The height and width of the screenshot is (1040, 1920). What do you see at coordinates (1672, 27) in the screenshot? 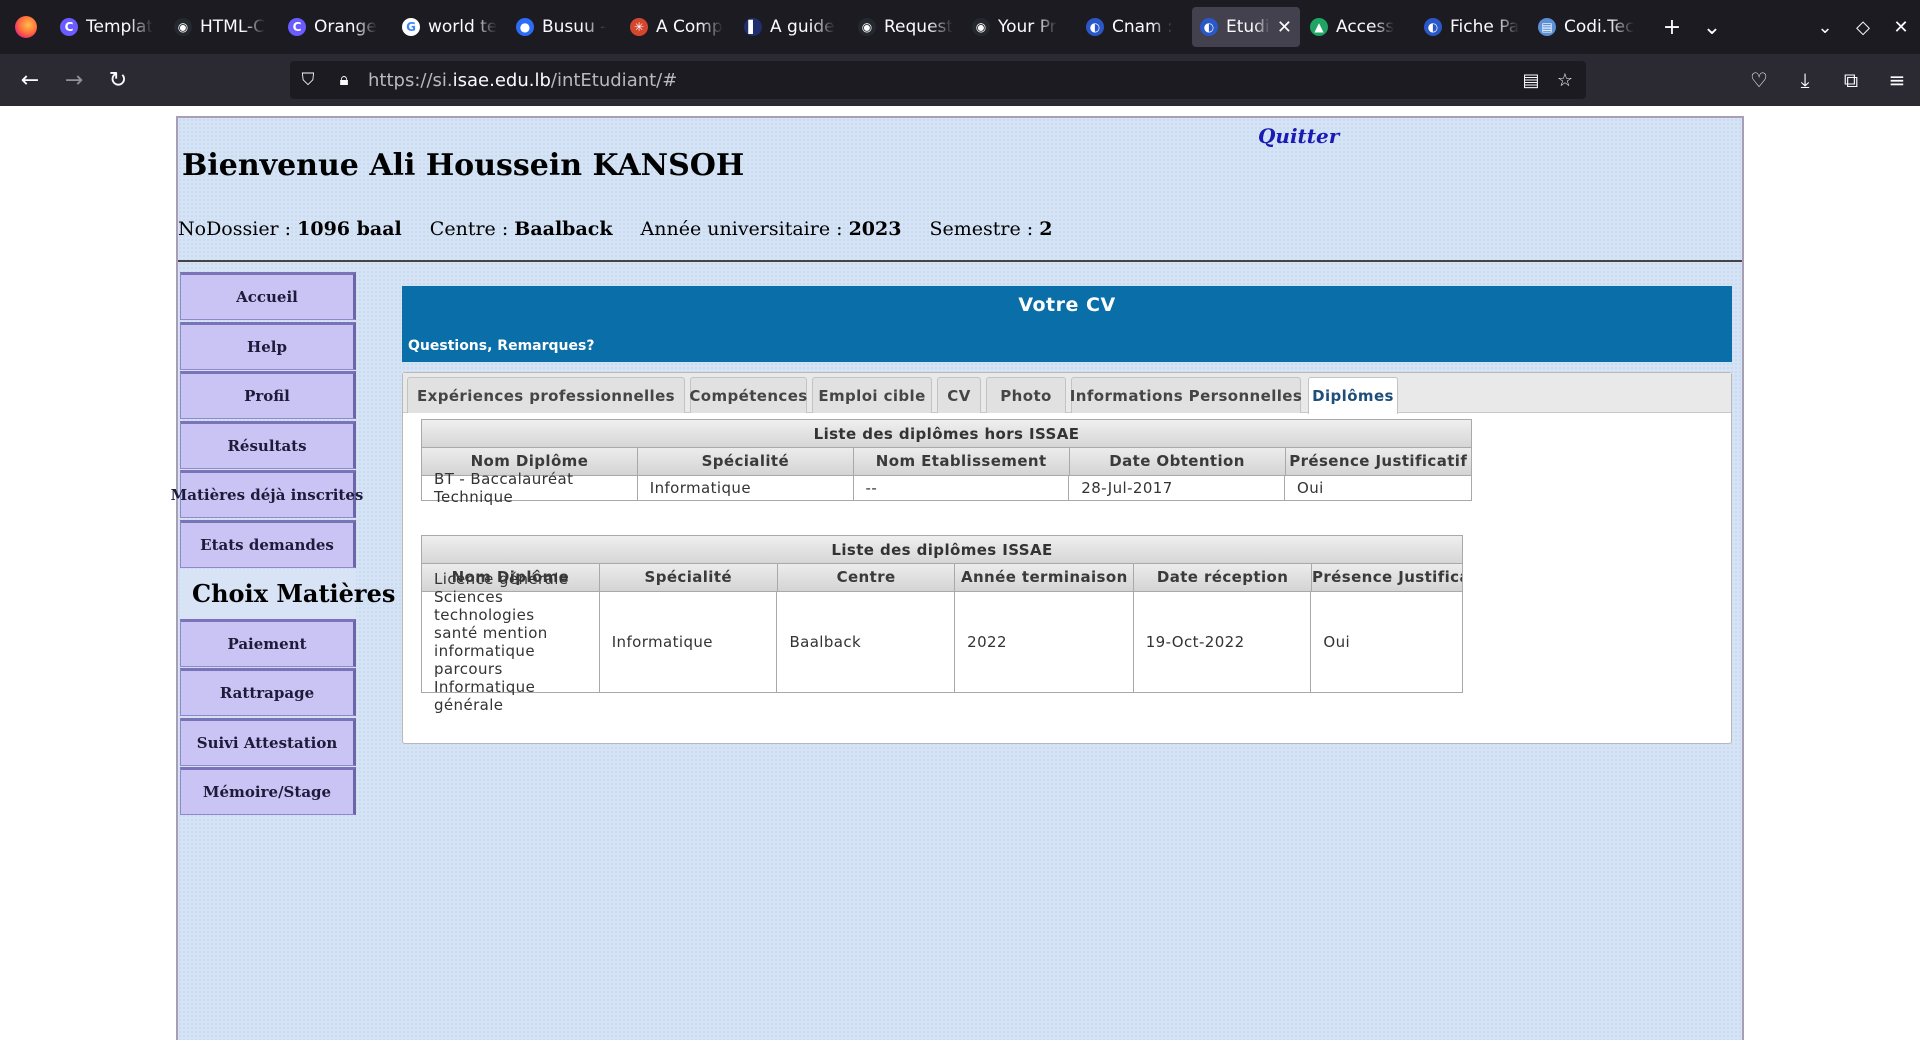
I see `new-tab-plus-icon: +` at bounding box center [1672, 27].